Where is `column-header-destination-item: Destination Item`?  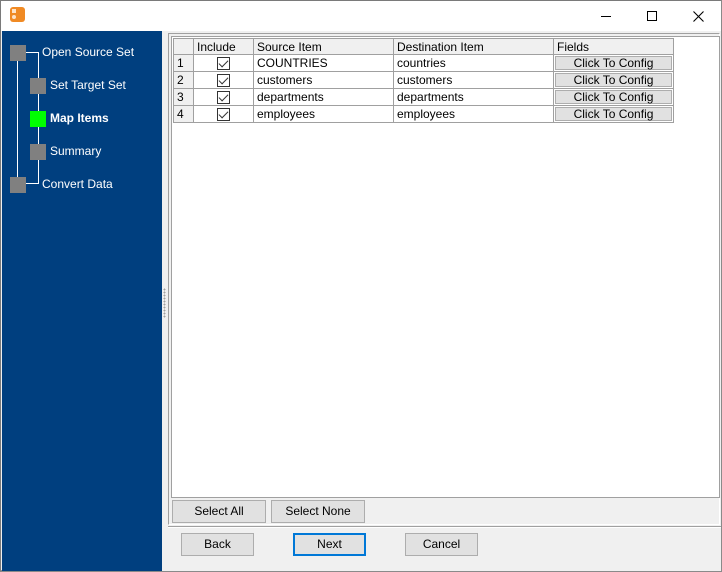 column-header-destination-item: Destination Item is located at coordinates (473, 46).